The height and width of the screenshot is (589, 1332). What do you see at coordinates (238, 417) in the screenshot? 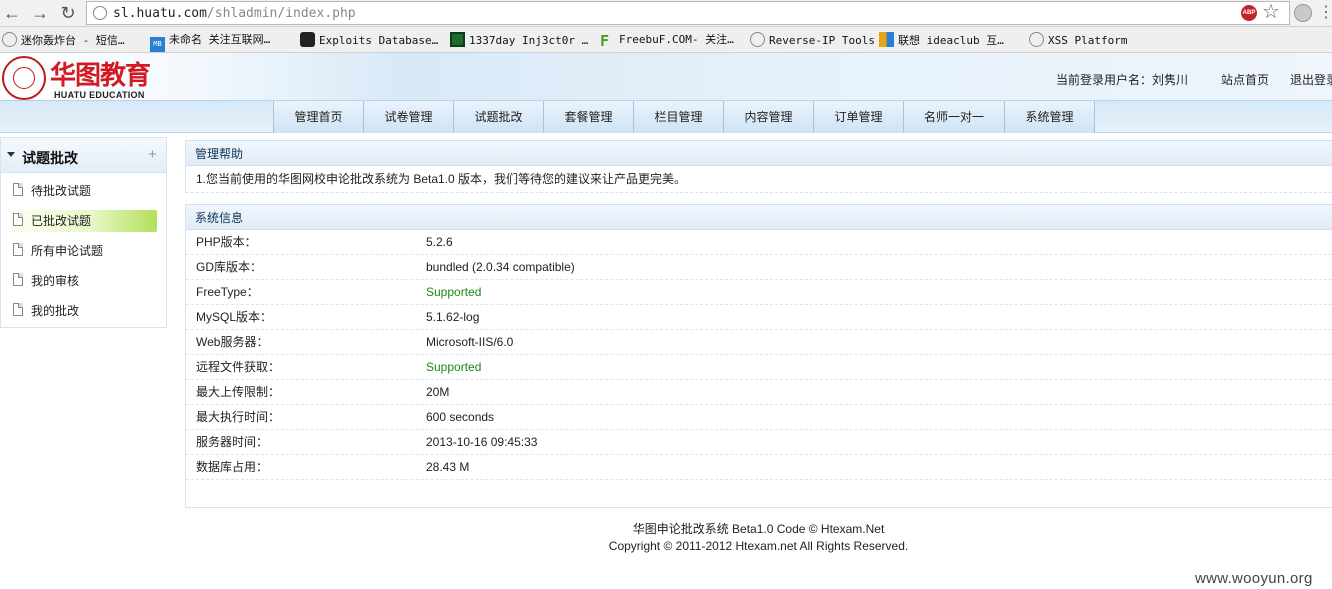
I see `sysinfo-key: 最大执行时间：` at bounding box center [238, 417].